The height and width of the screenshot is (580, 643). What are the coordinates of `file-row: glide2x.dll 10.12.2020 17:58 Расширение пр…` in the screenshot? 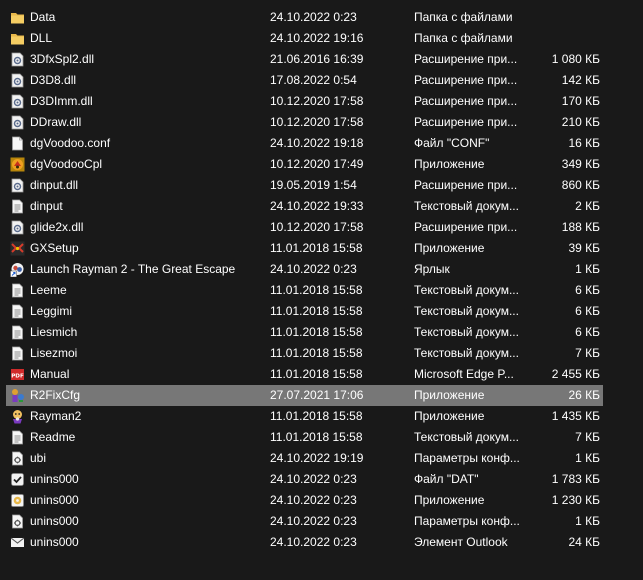 It's located at (321, 227).